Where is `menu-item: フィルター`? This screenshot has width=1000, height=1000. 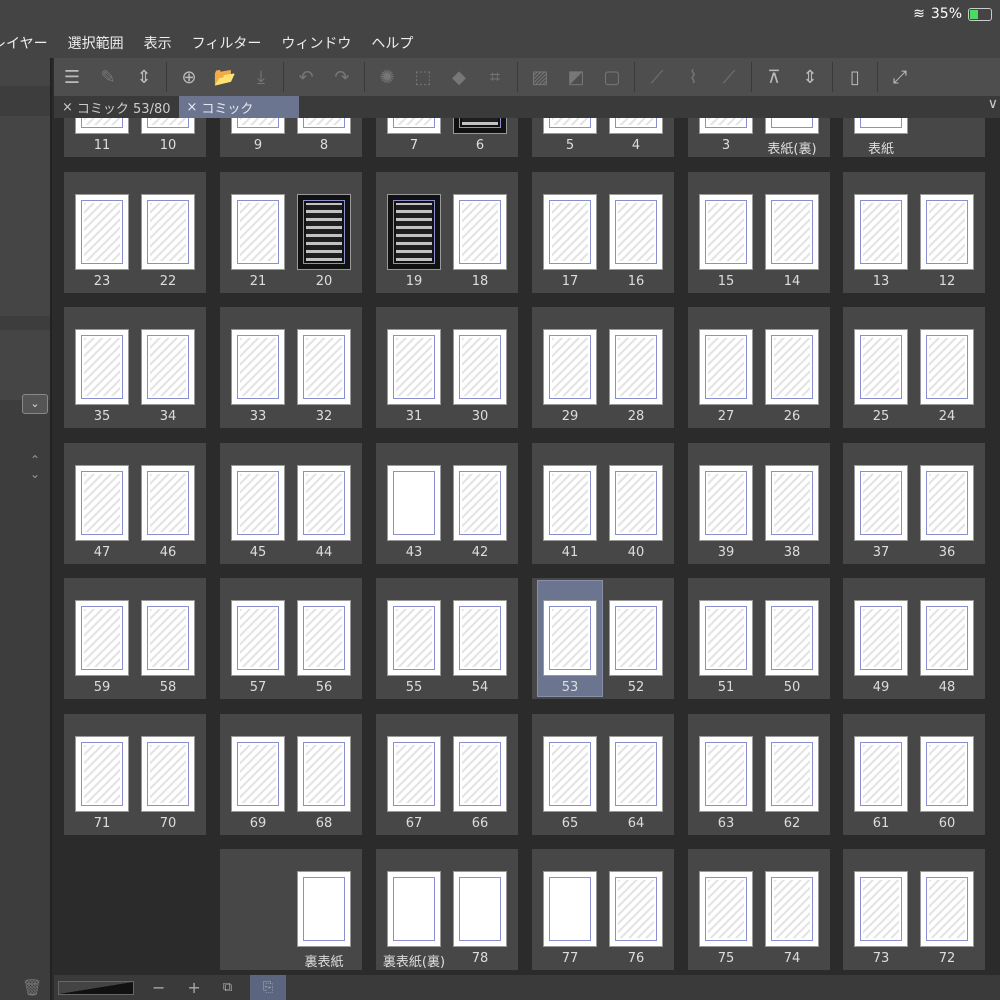
menu-item: フィルター is located at coordinates (227, 43).